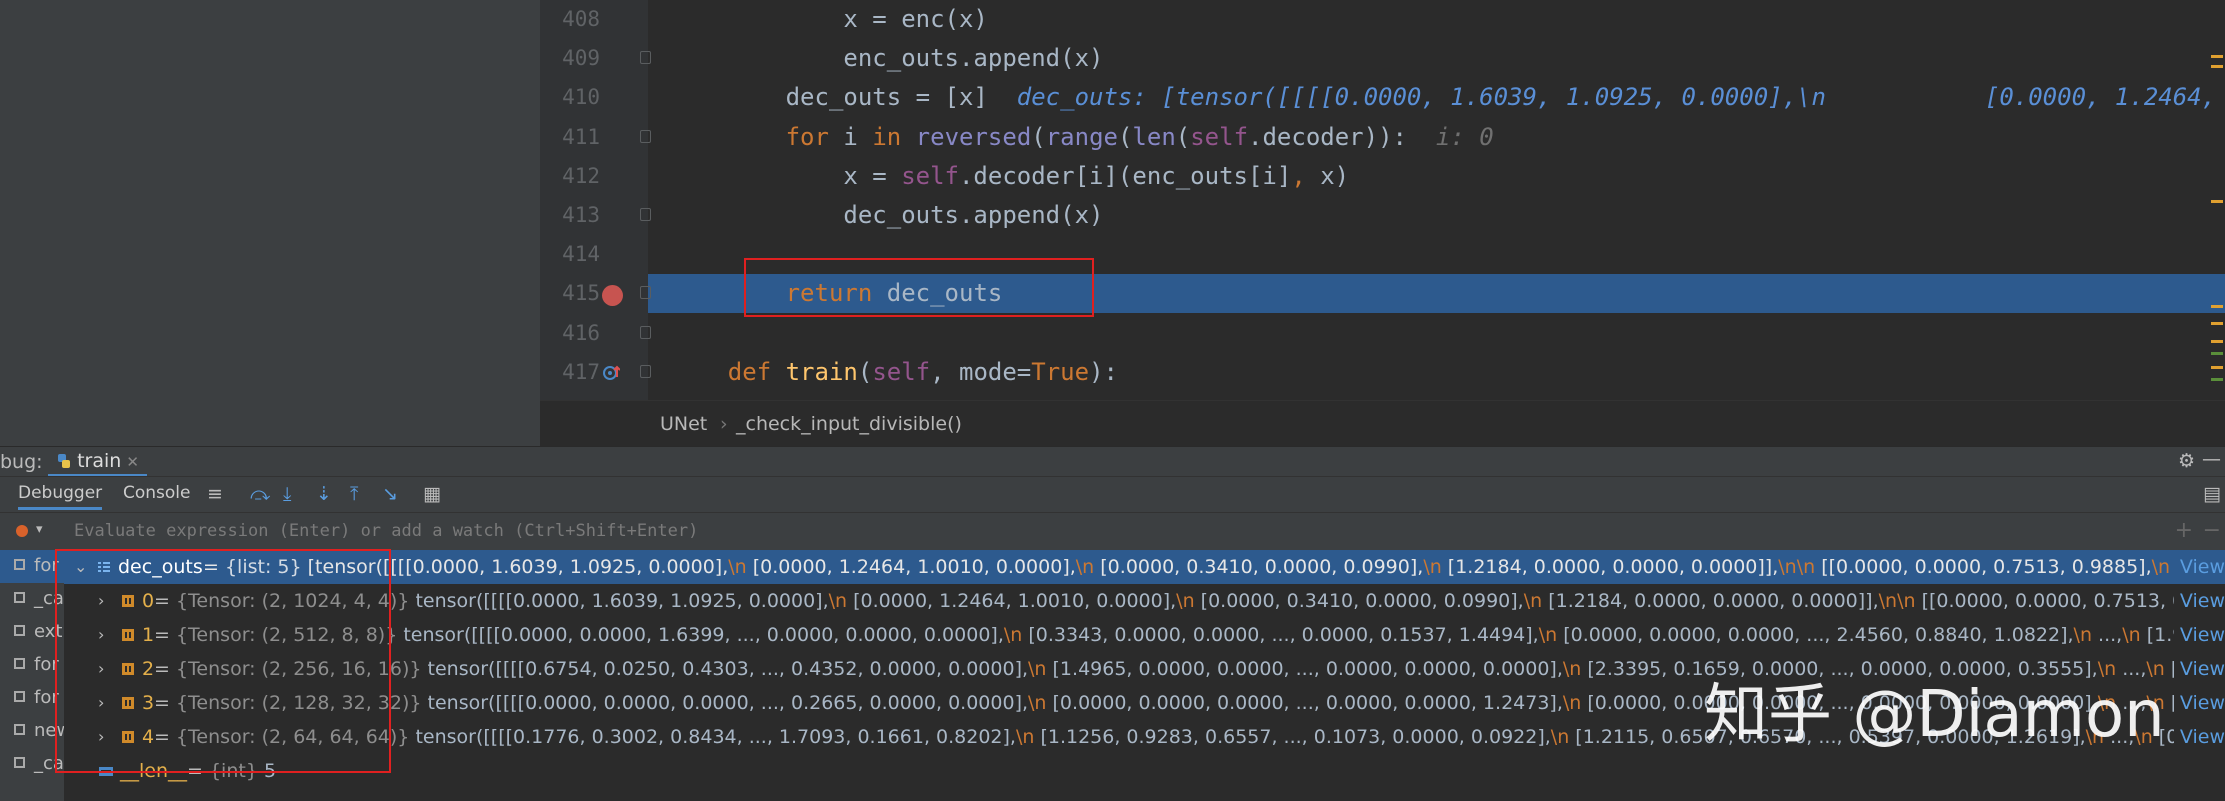  I want to click on code-line: 413 dec_outs.append(x), so click(1382, 215).